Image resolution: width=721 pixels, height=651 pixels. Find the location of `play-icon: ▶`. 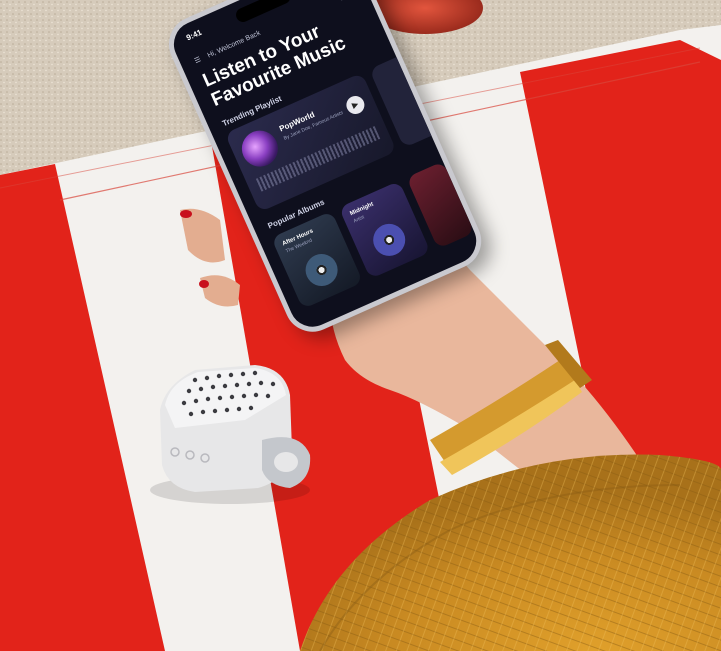

play-icon: ▶ is located at coordinates (355, 105).